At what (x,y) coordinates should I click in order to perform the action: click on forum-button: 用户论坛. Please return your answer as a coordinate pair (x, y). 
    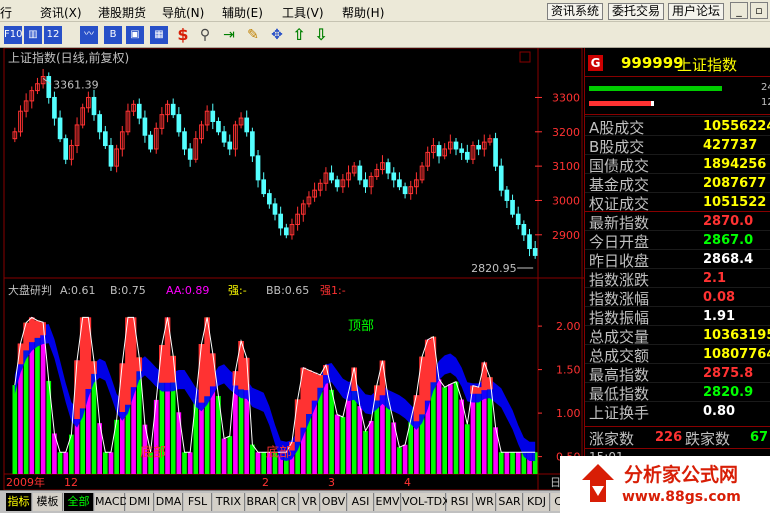
    Looking at the image, I should click on (696, 11).